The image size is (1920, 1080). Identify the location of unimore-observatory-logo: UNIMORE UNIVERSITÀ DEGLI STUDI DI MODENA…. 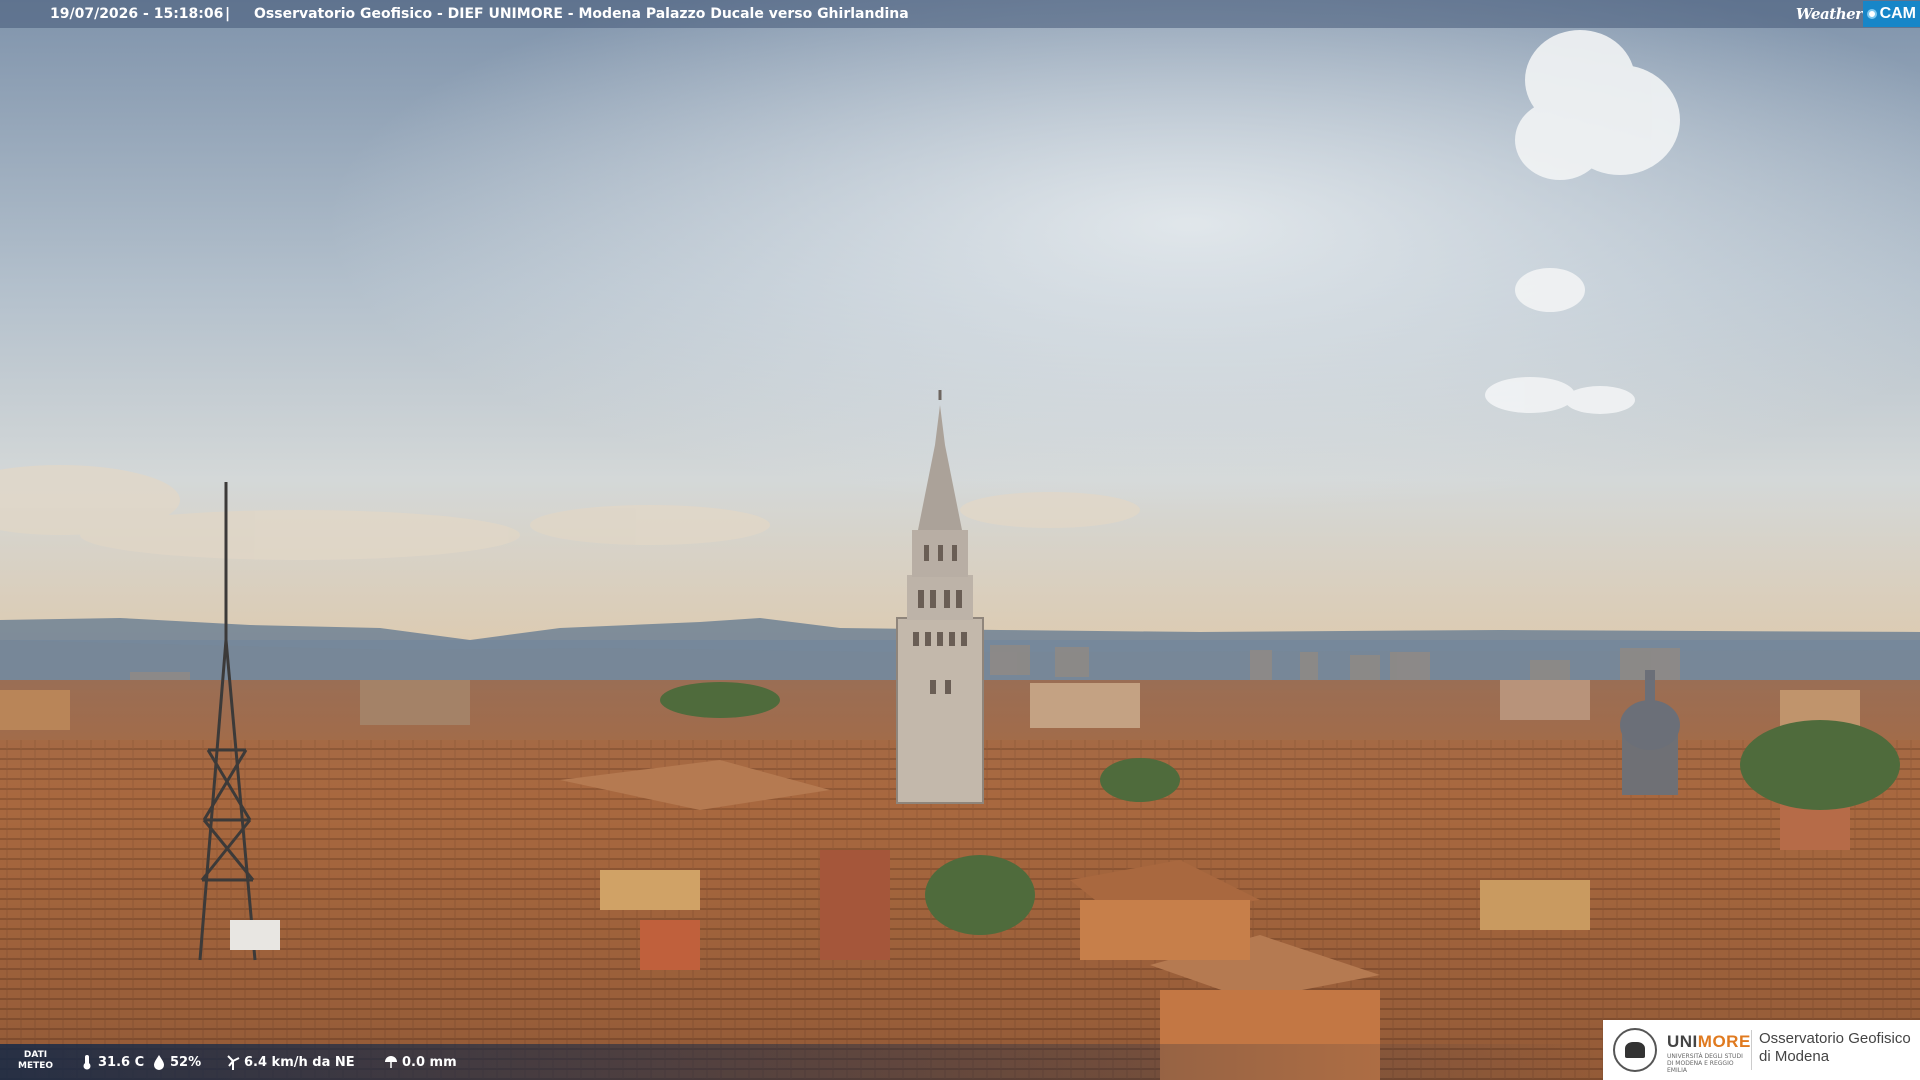
(1761, 1050).